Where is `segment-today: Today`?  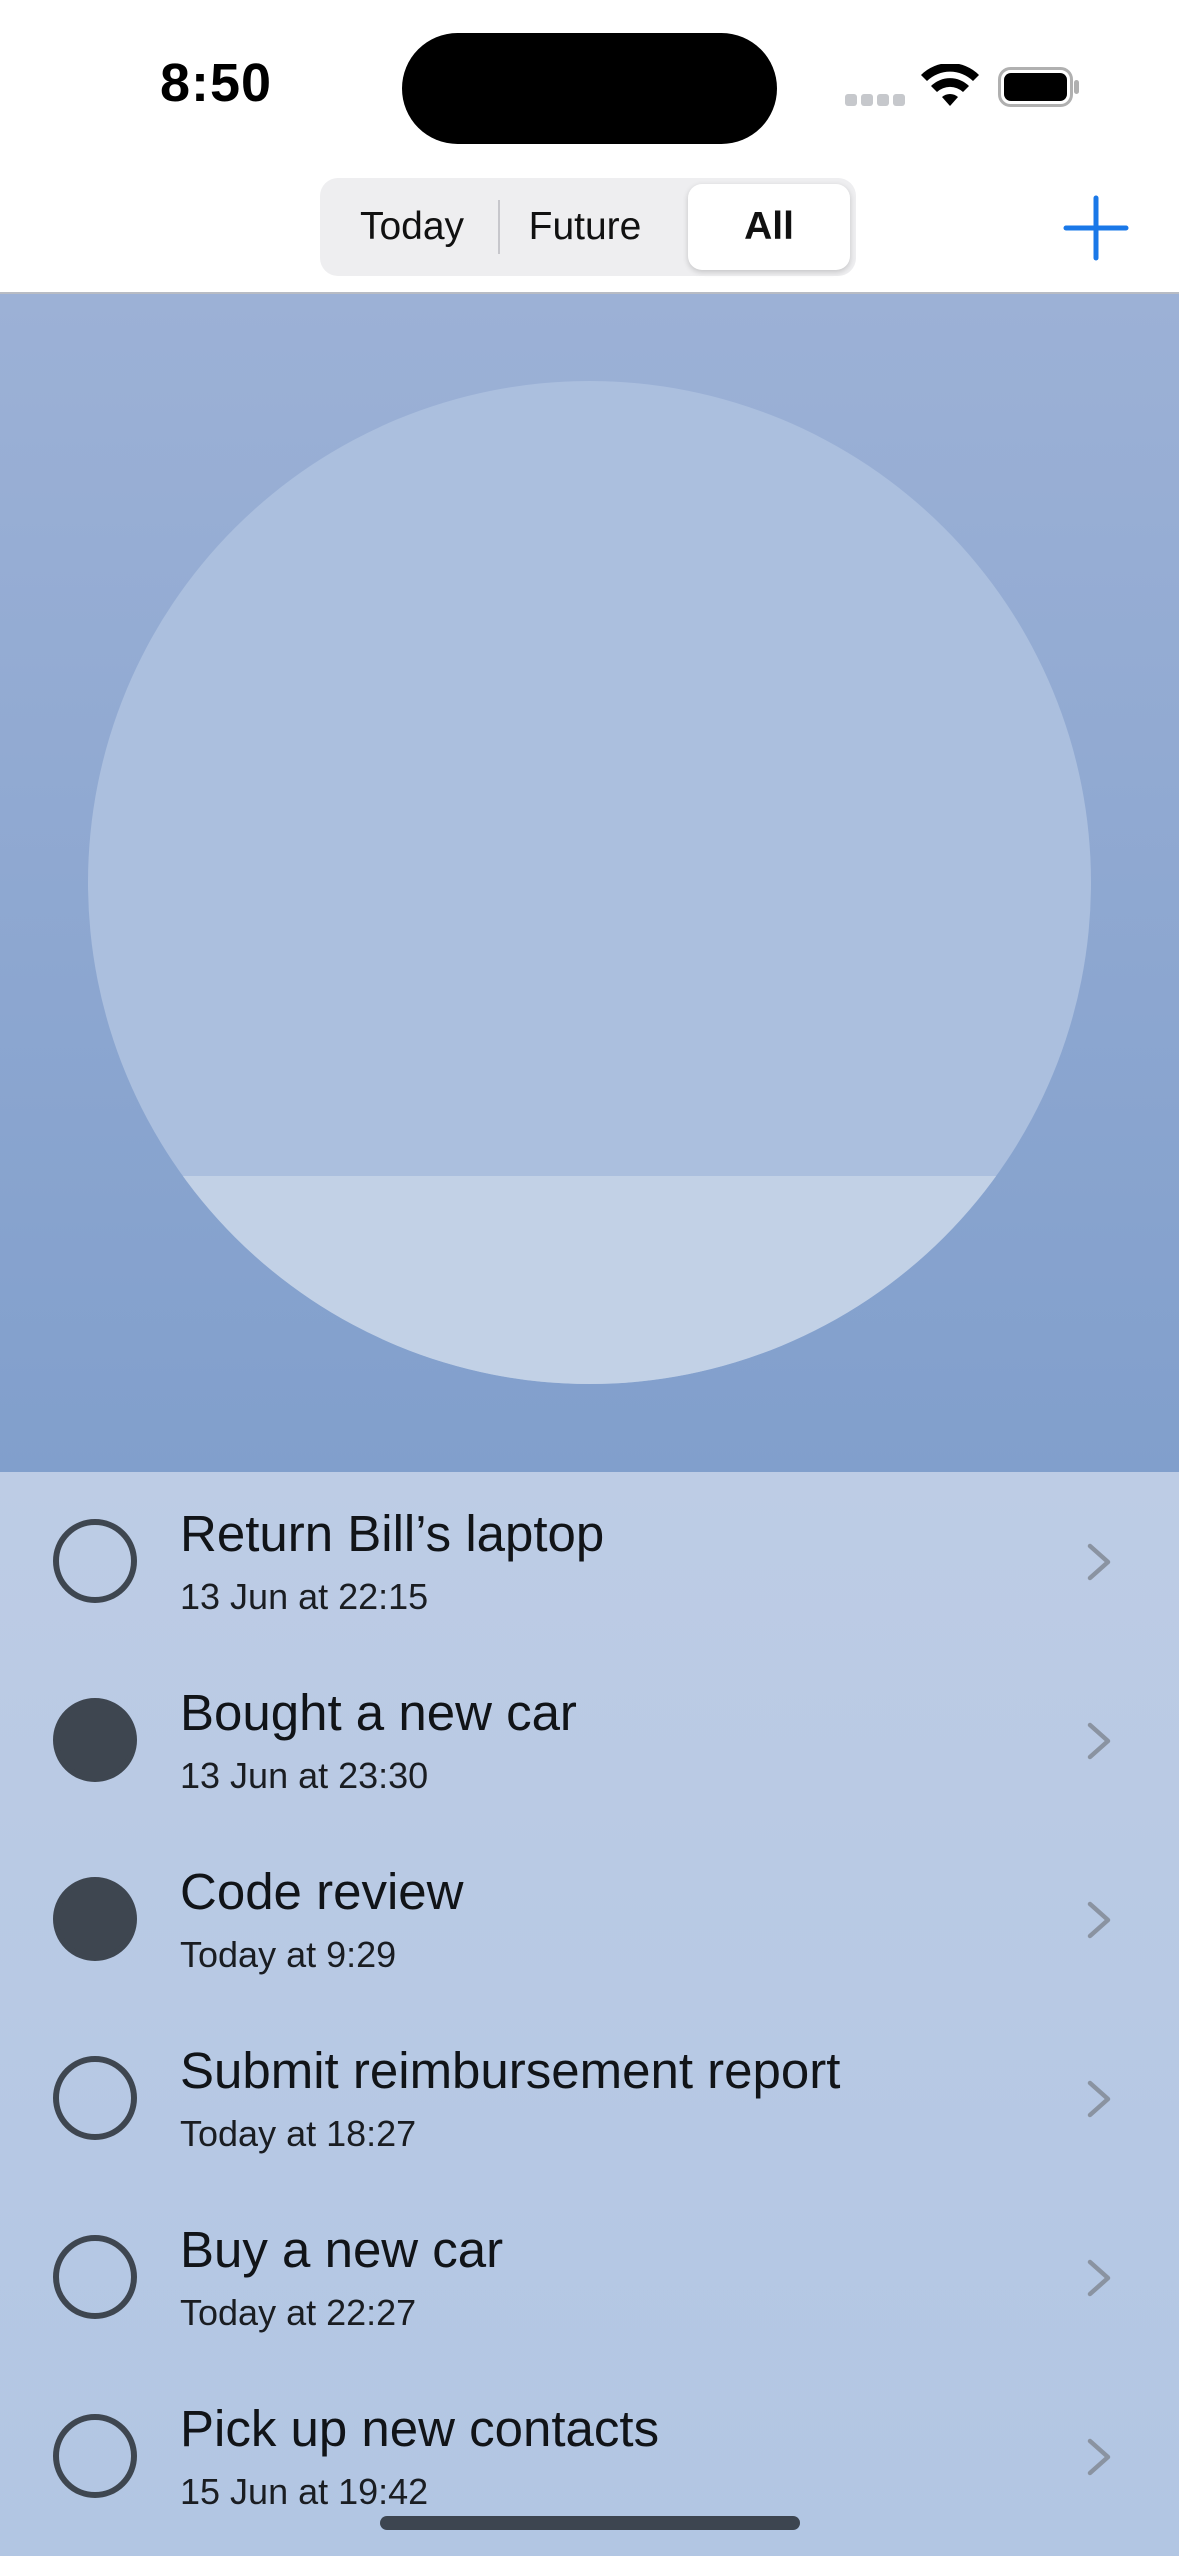
segment-today: Today is located at coordinates (412, 227).